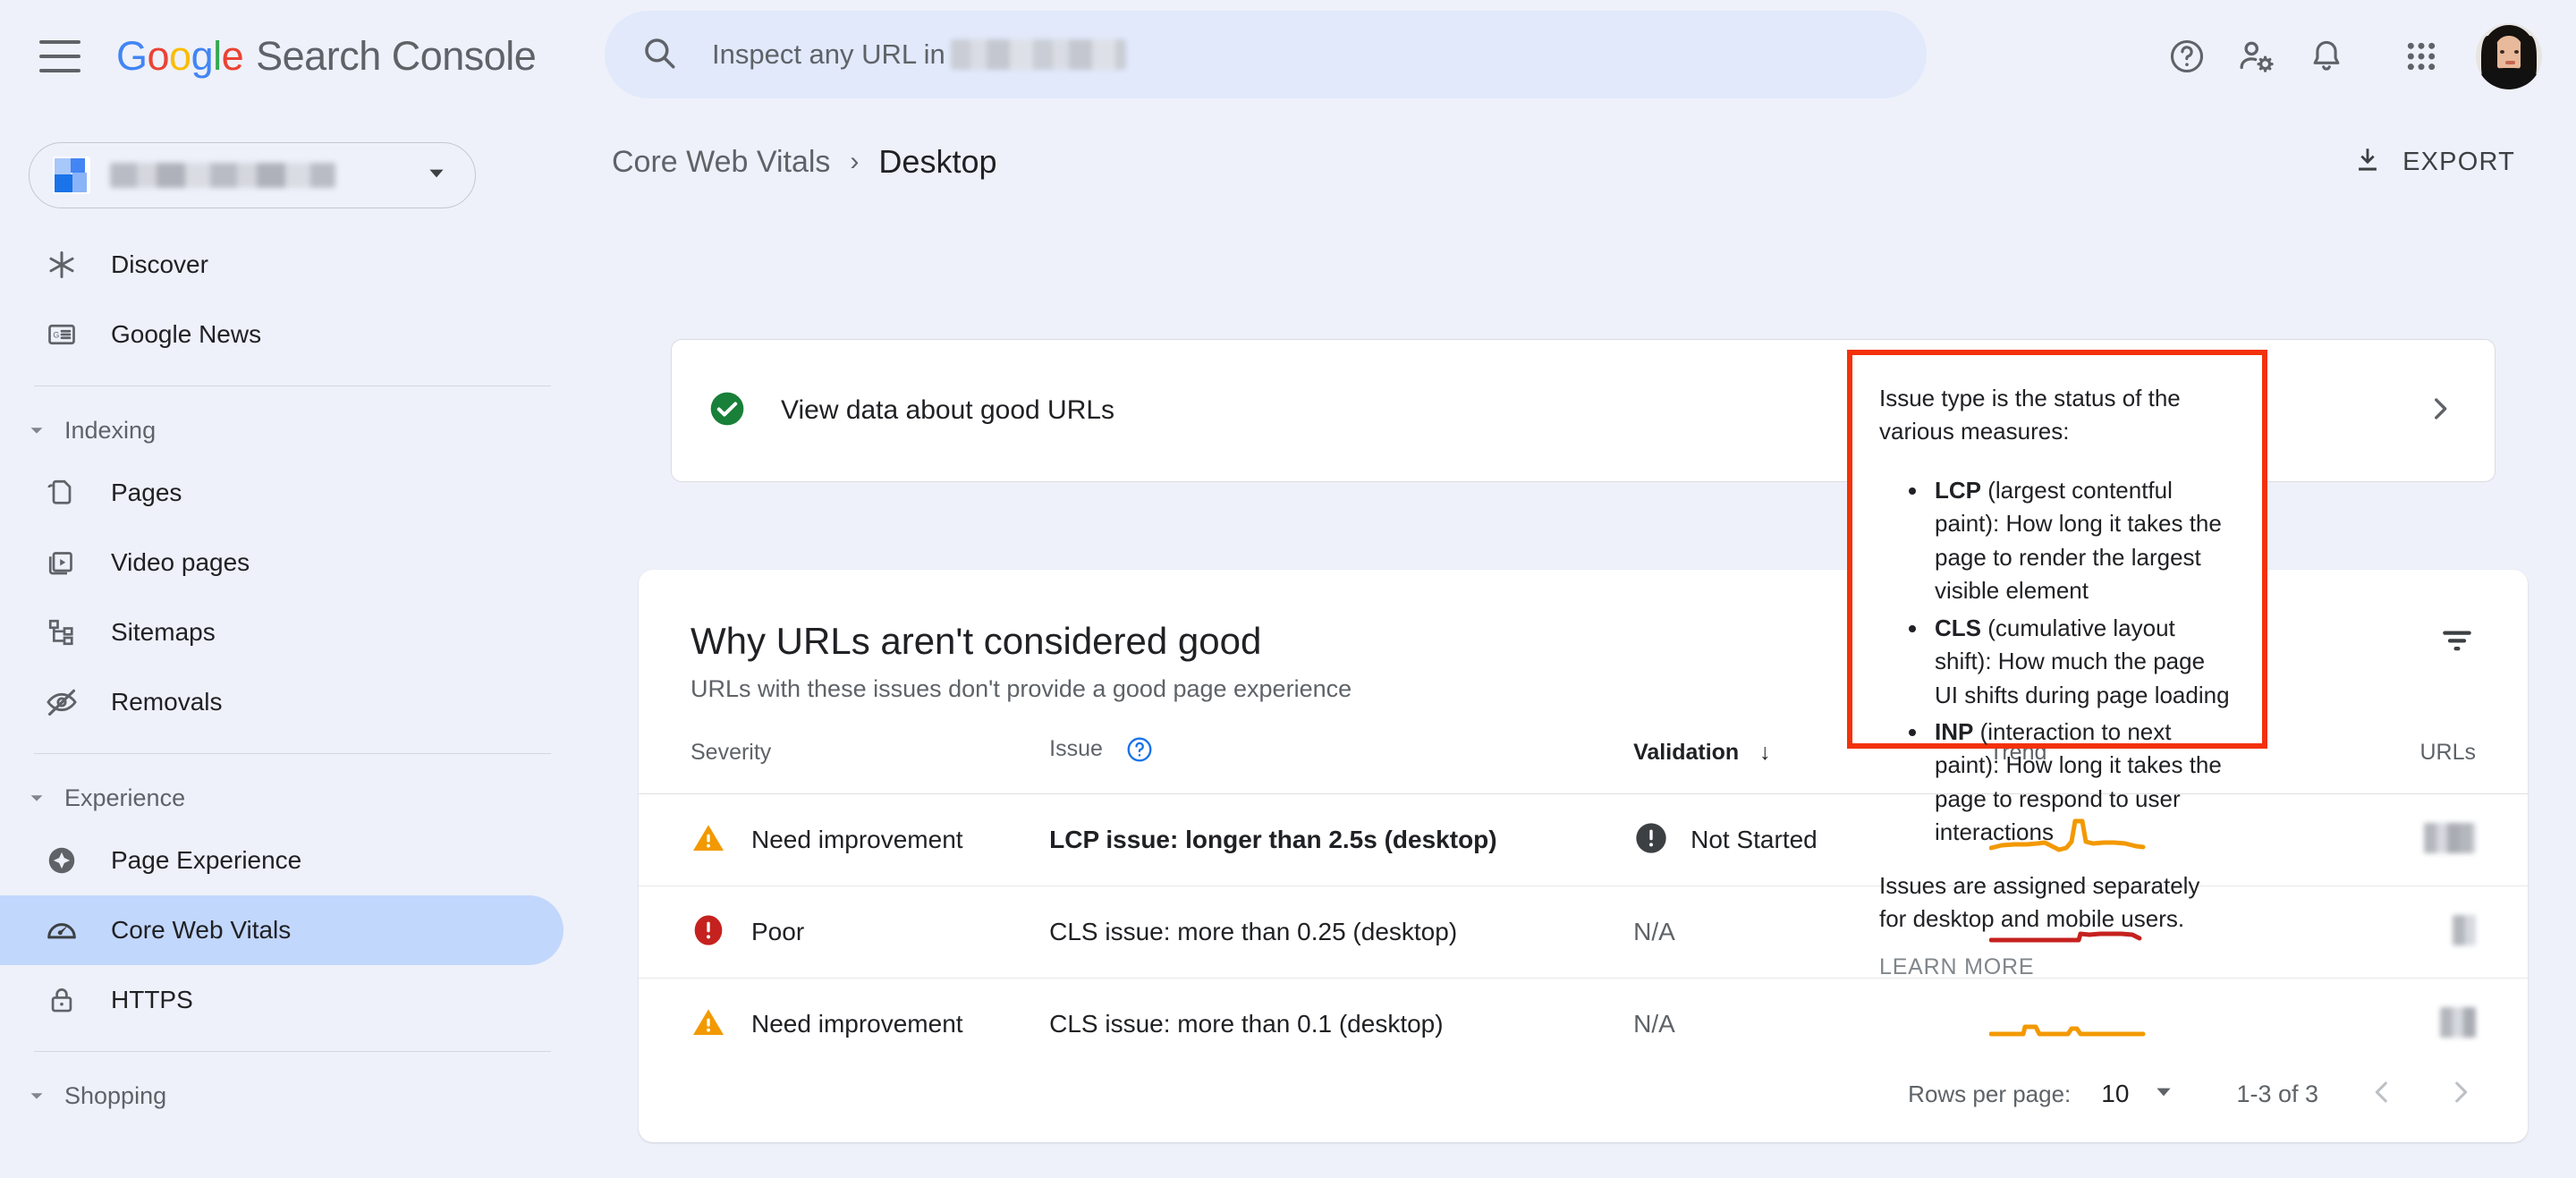 The image size is (2576, 1178). What do you see at coordinates (2187, 56) in the screenshot?
I see `help-icon` at bounding box center [2187, 56].